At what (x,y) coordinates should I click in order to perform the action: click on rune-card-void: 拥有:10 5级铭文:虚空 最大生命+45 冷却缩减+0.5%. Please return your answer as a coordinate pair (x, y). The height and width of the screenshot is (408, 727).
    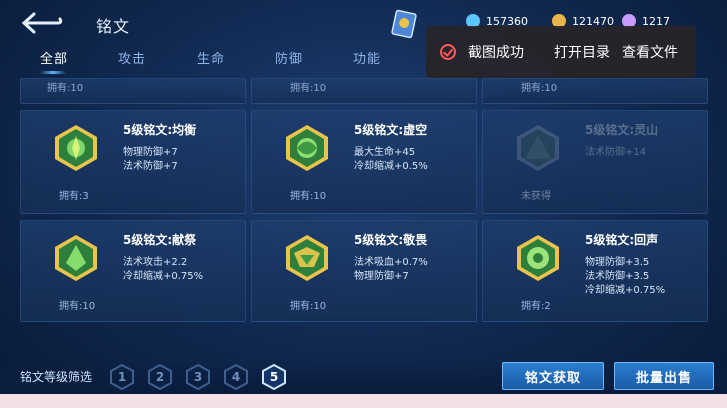
    Looking at the image, I should click on (364, 162).